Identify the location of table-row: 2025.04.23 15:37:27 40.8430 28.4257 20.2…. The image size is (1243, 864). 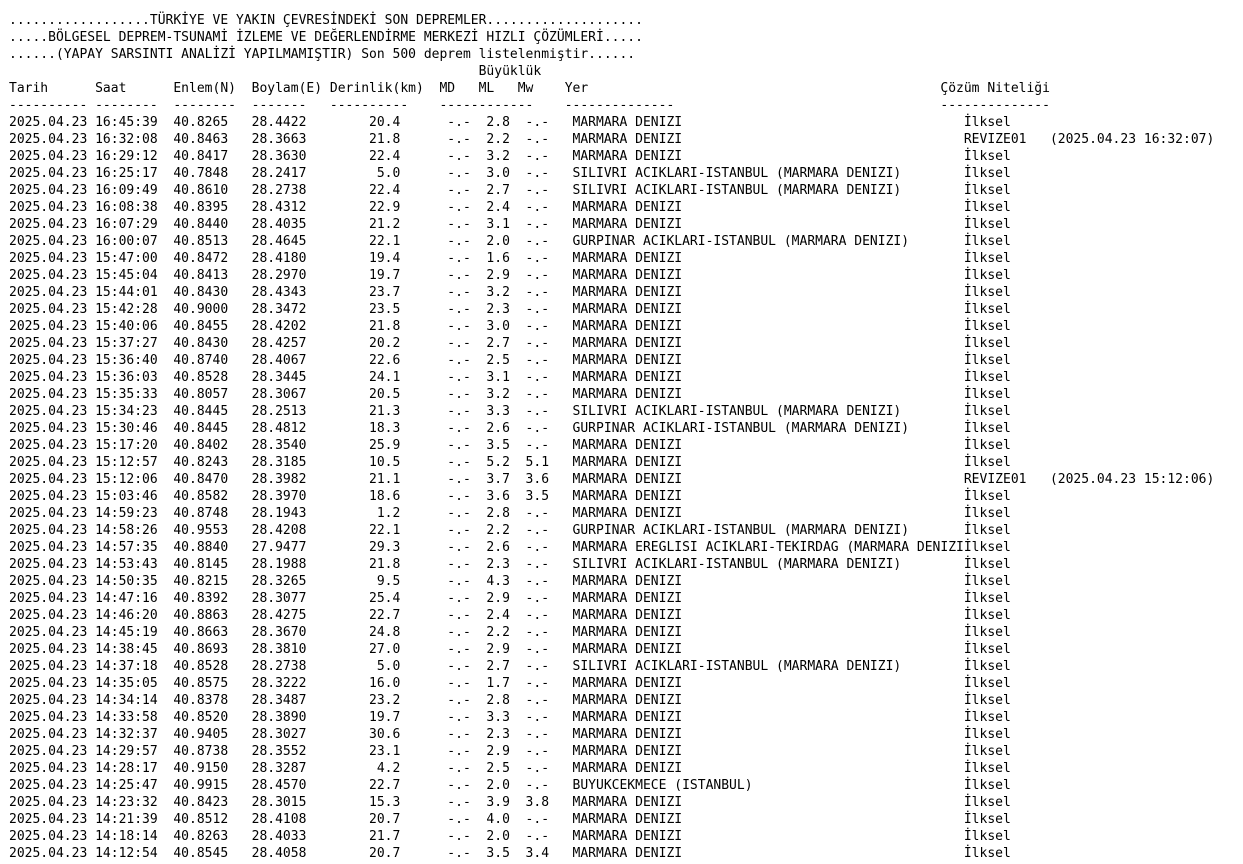
(510, 343).